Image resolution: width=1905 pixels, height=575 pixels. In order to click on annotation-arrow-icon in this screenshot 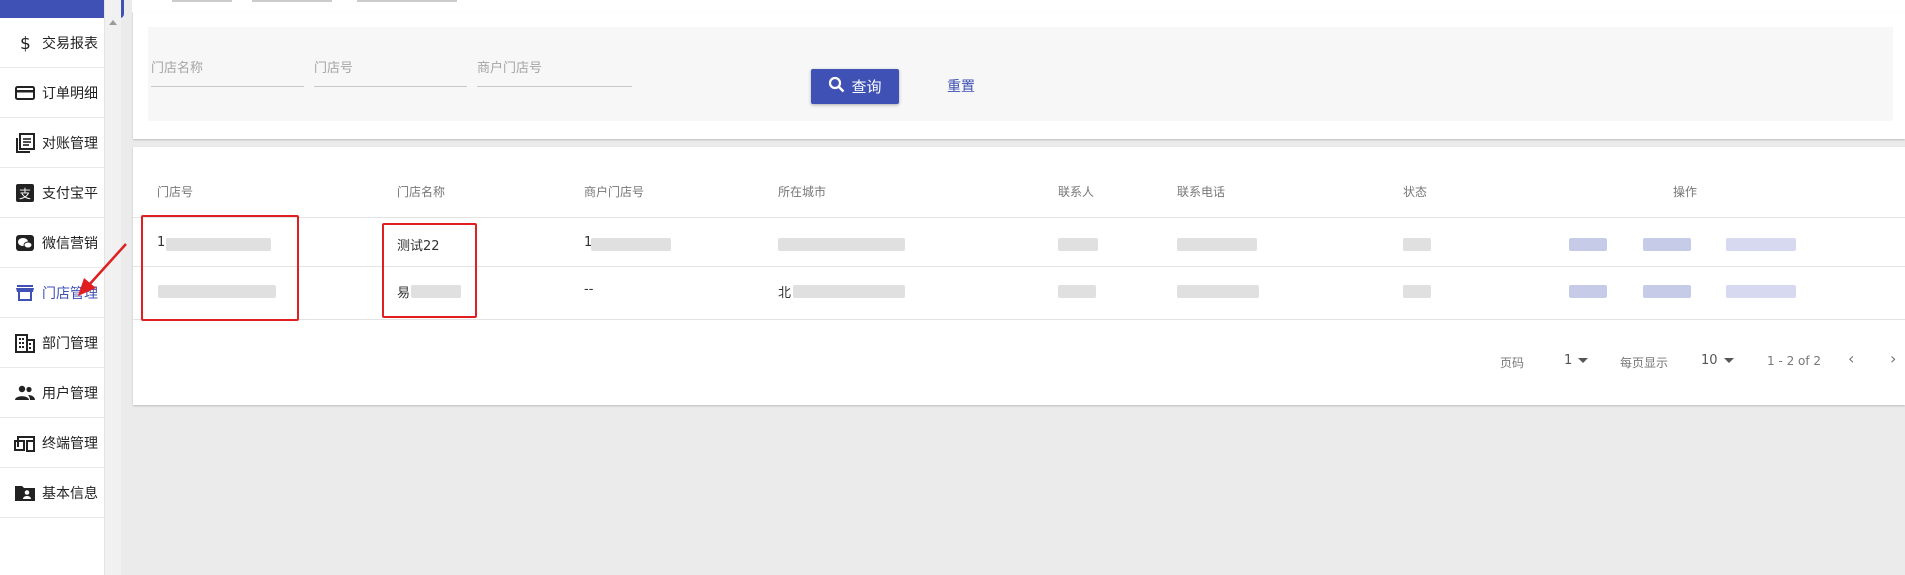, I will do `click(102, 269)`.